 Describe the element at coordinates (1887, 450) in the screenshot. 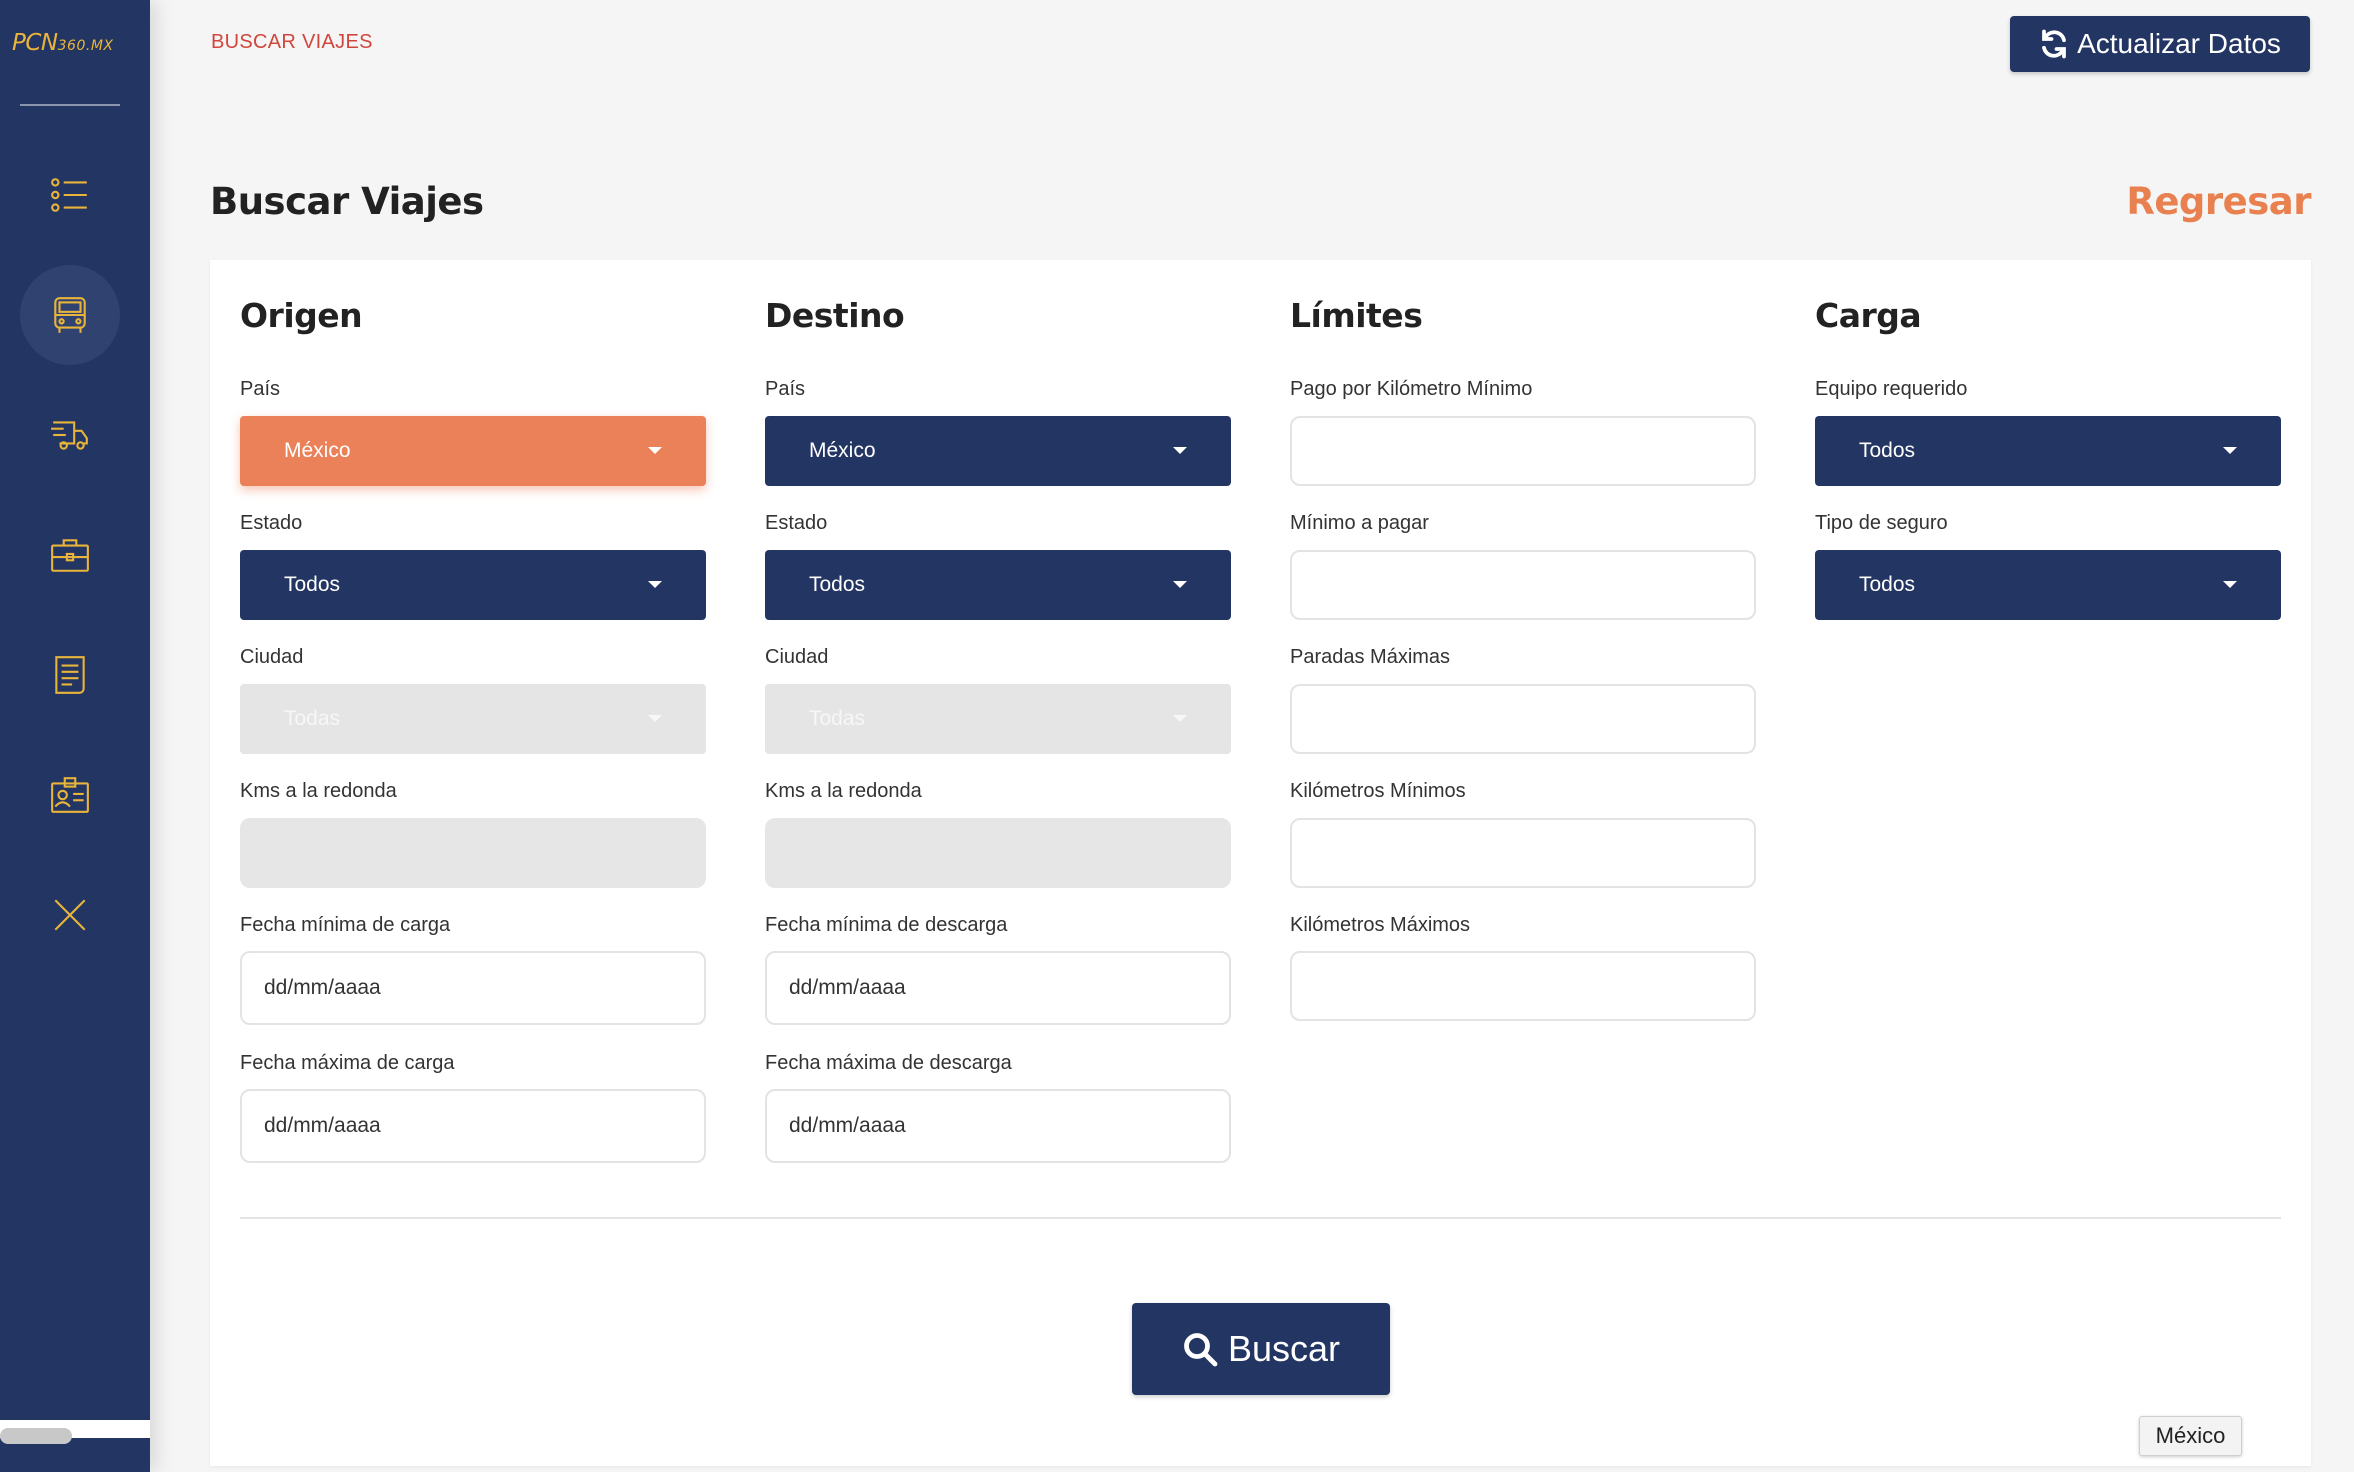

I see `equipment-value: Todos` at that location.